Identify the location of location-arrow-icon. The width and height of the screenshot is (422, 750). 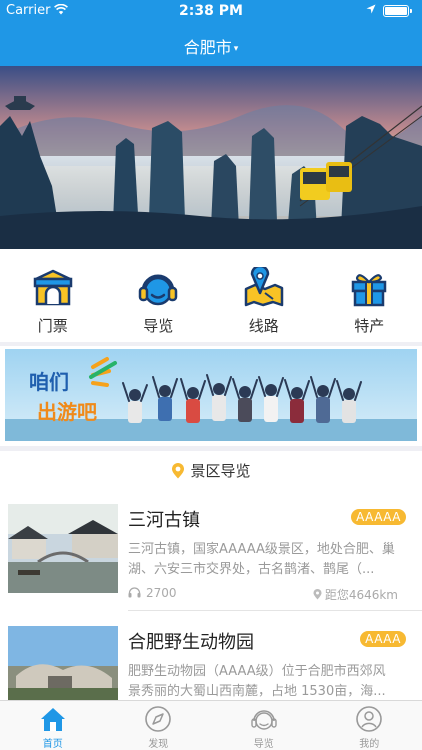
(371, 9).